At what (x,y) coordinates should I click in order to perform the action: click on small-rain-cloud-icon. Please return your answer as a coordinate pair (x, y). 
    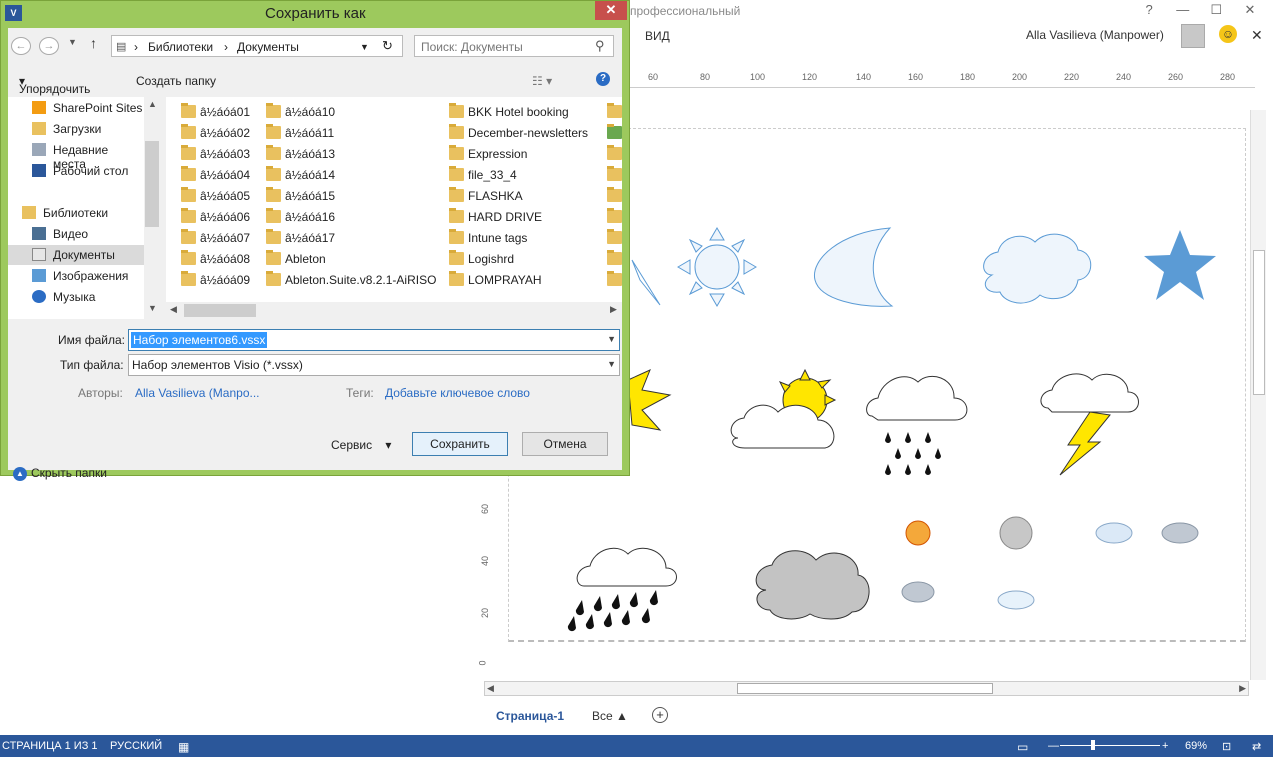
    Looking at the image, I should click on (1180, 533).